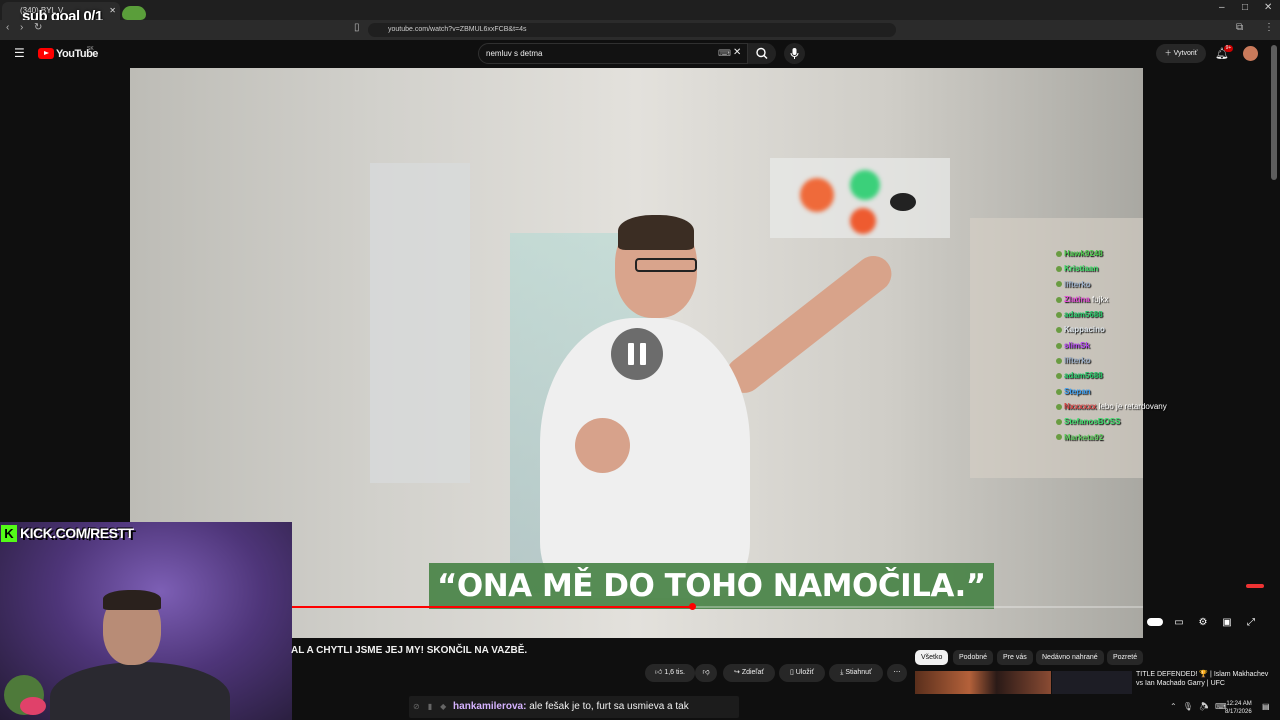  I want to click on logo-region: SK, so click(90, 49).